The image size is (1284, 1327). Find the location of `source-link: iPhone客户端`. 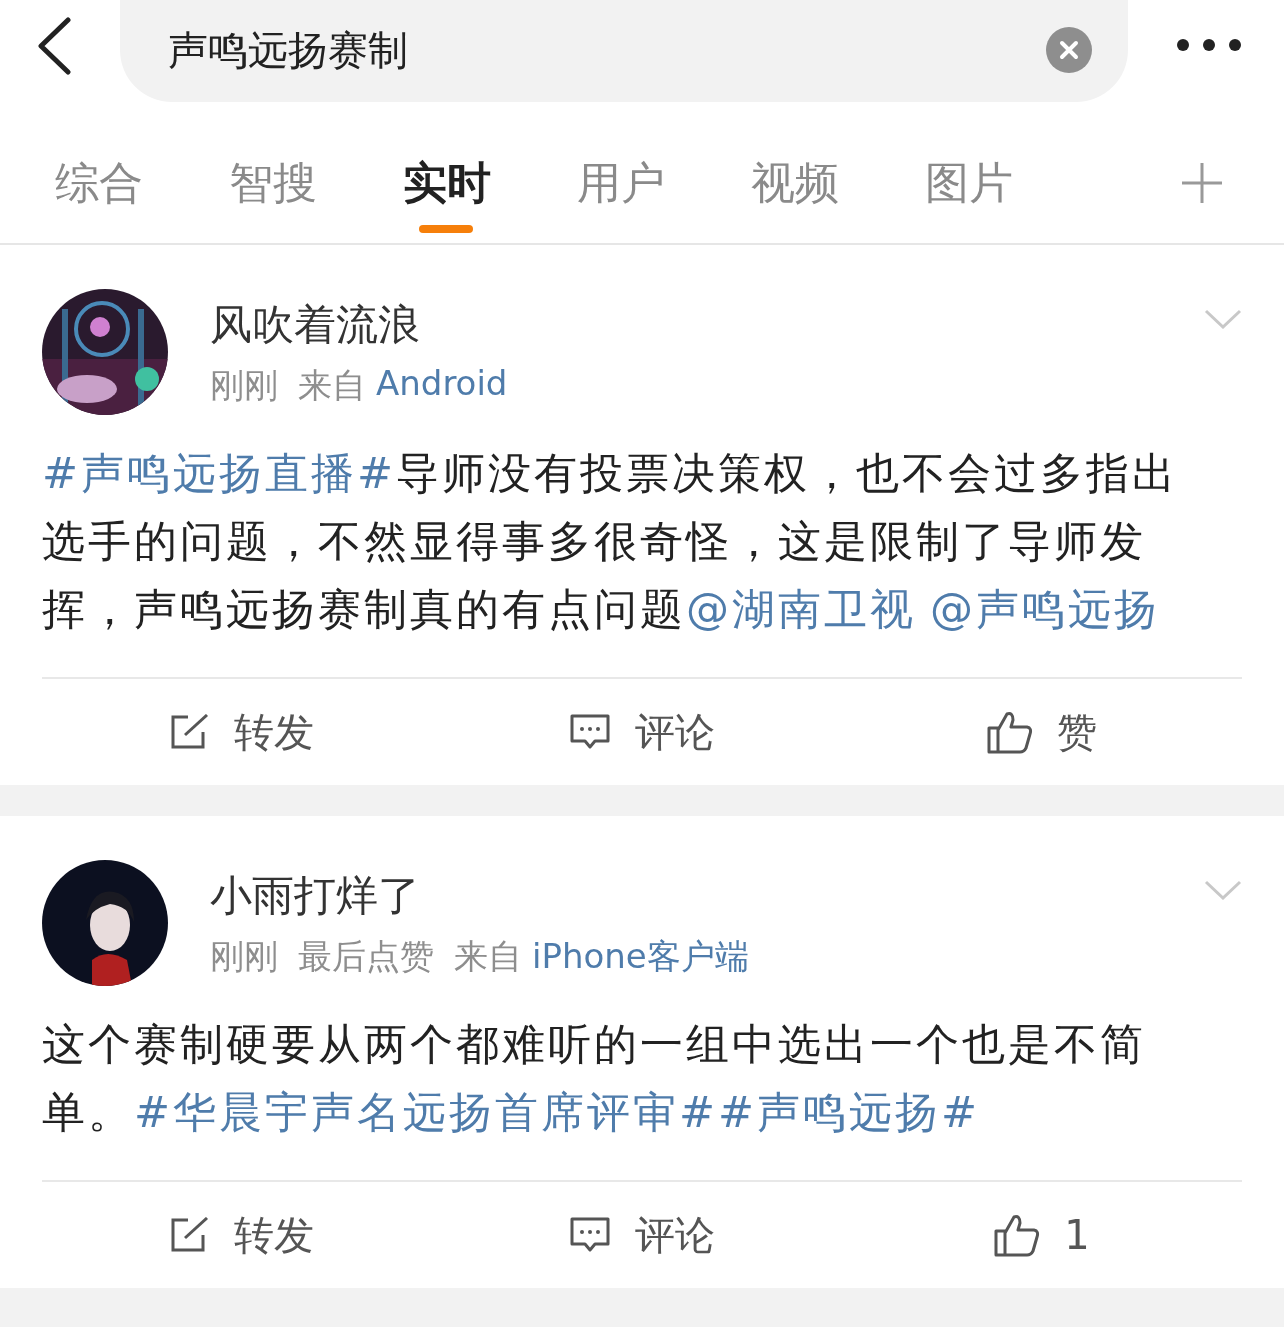

source-link: iPhone客户端 is located at coordinates (640, 957).